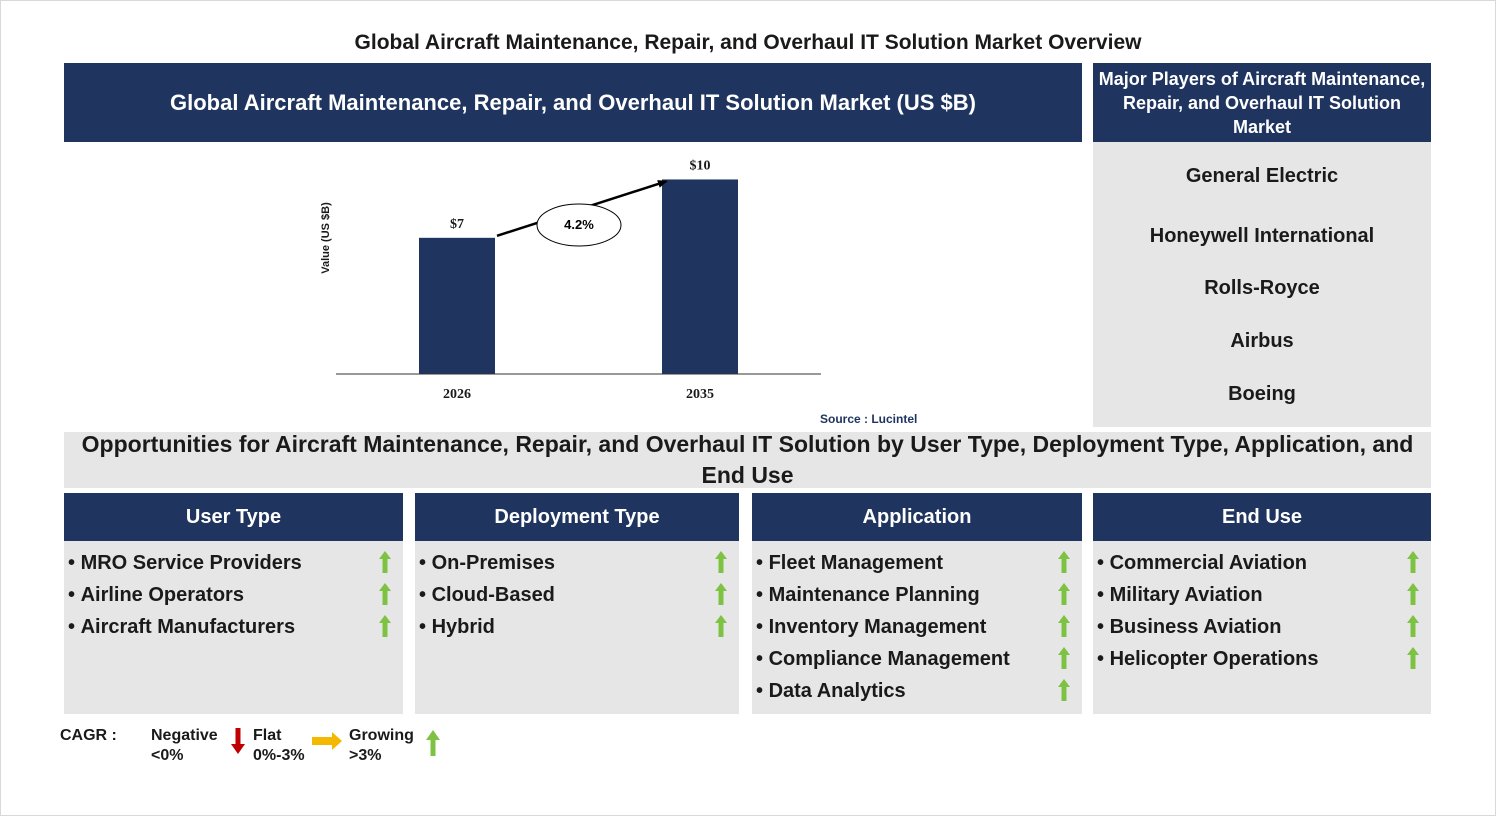 The width and height of the screenshot is (1496, 816). What do you see at coordinates (457, 394) in the screenshot?
I see `x-tick-label: 2026` at bounding box center [457, 394].